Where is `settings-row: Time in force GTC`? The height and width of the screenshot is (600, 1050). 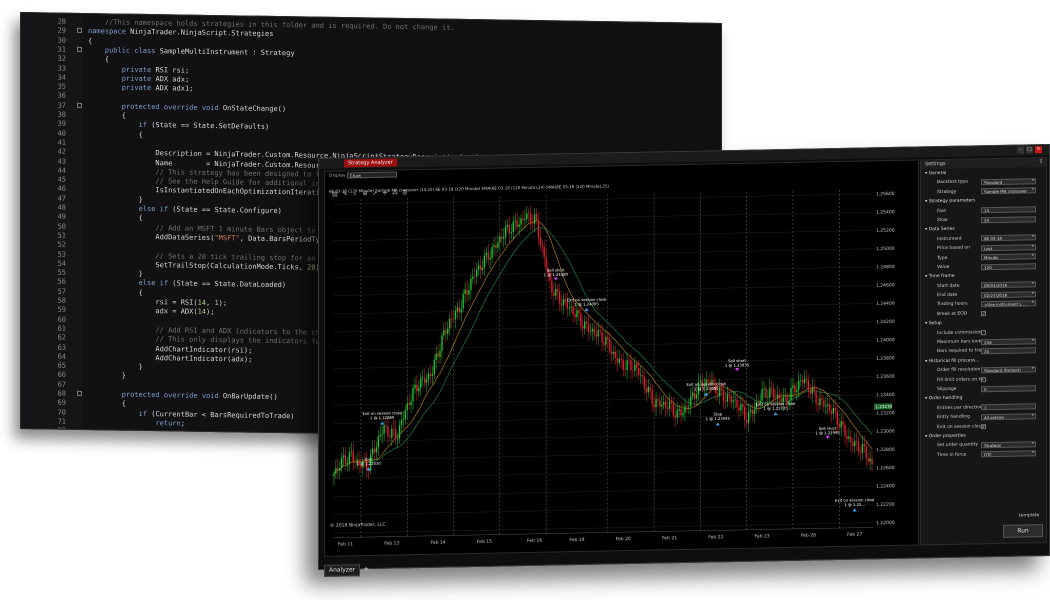 settings-row: Time in force GTC is located at coordinates (983, 455).